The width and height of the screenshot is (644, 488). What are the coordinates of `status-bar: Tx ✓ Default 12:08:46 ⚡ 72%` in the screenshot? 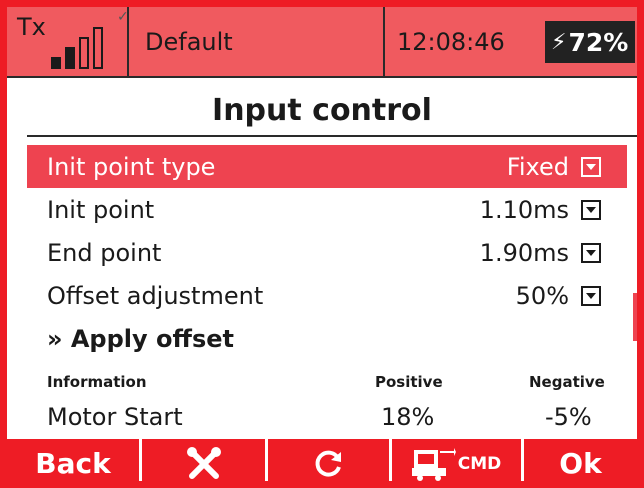 It's located at (322, 42).